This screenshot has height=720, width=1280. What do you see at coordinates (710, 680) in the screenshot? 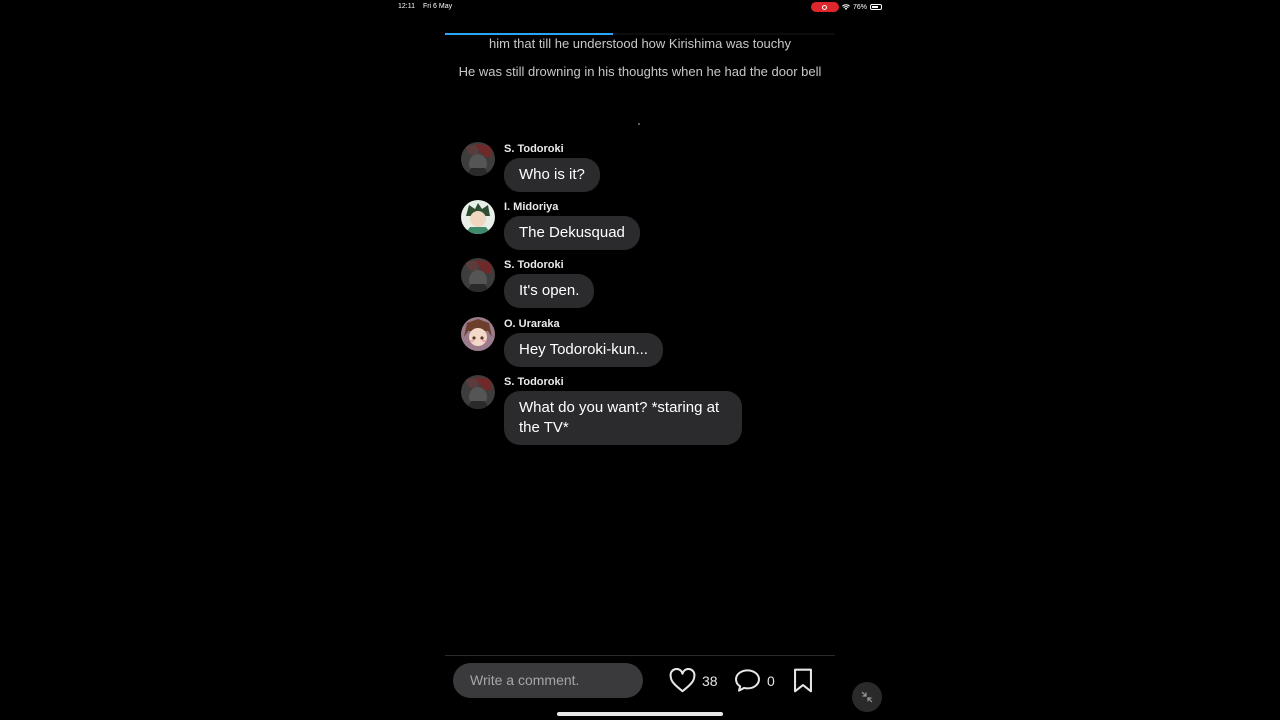
I see `like-count: 38` at bounding box center [710, 680].